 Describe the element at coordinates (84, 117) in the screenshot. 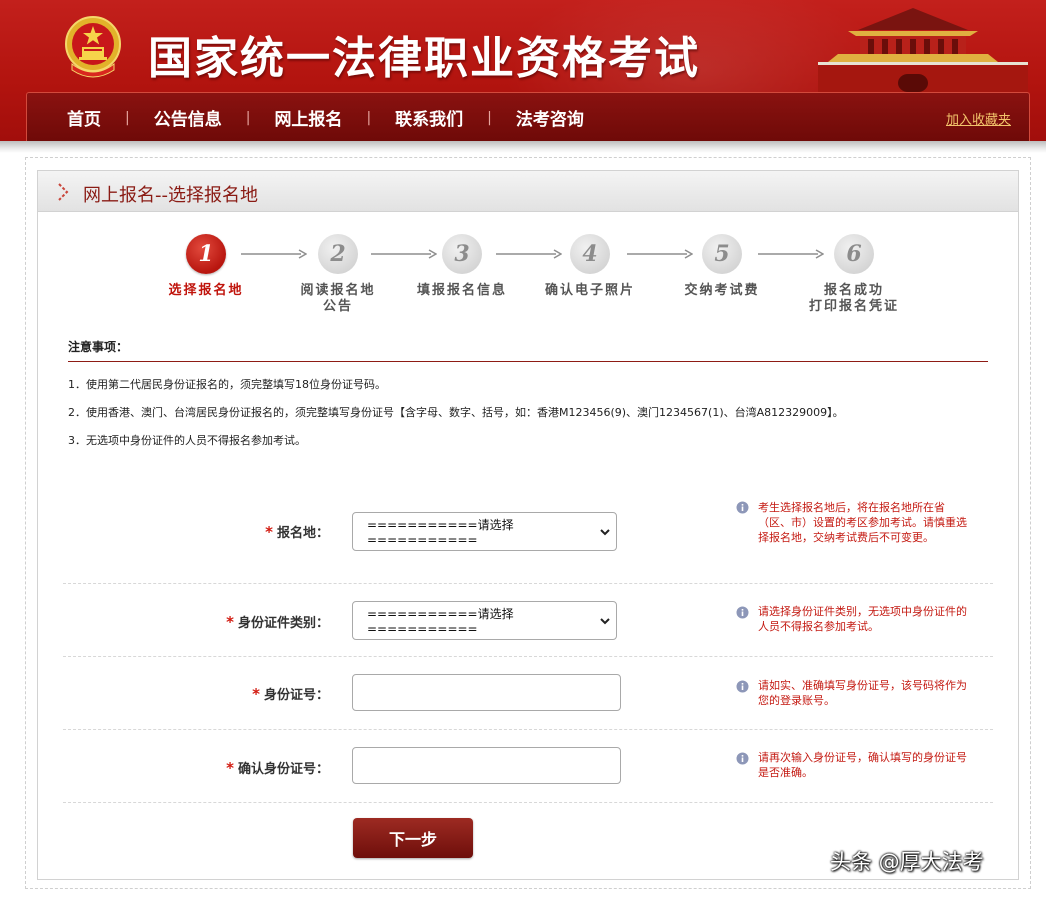

I see `nav-home: 首页` at that location.